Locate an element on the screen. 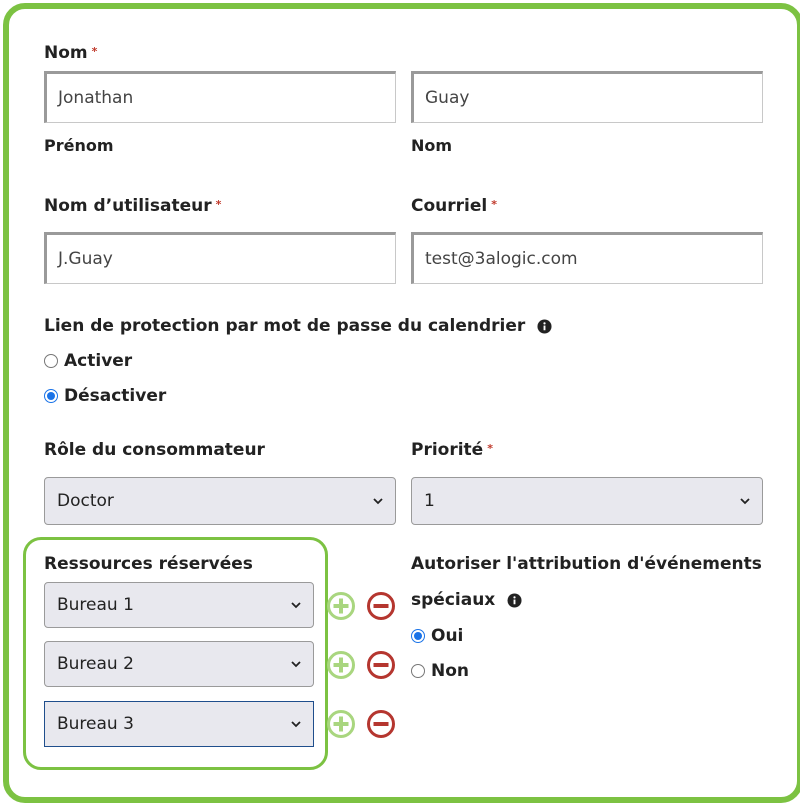 Image resolution: width=800 pixels, height=803 pixels. radio-non: Non is located at coordinates (440, 671).